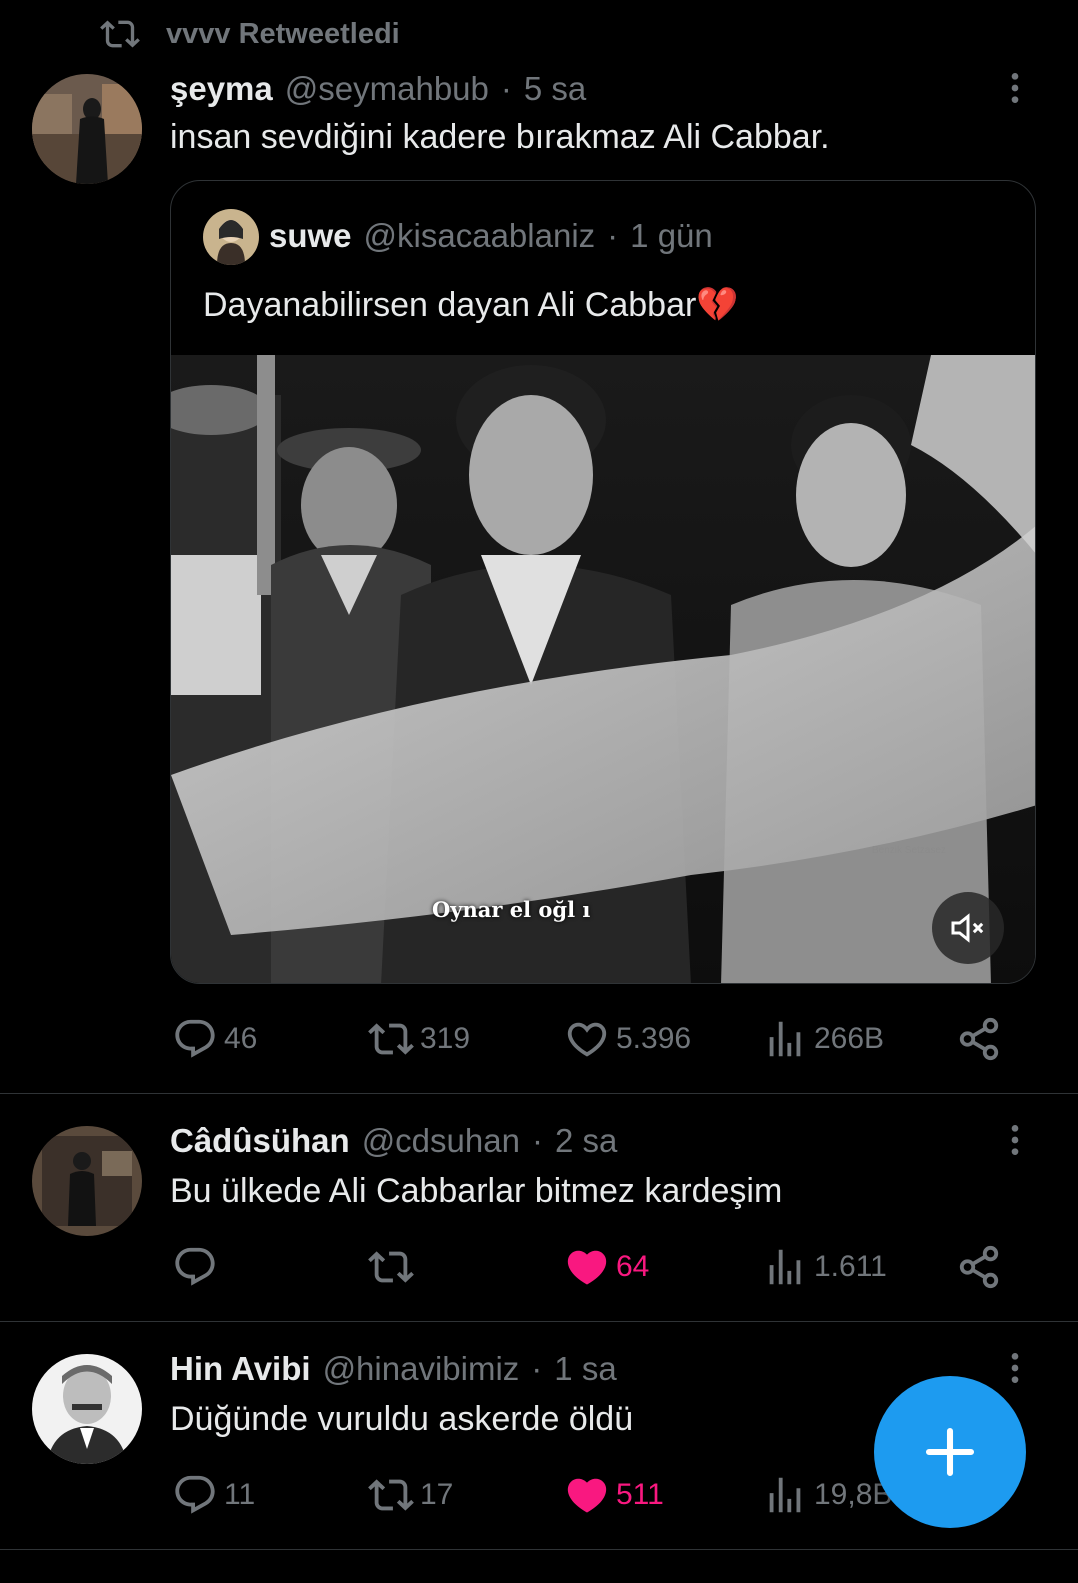 This screenshot has width=1078, height=1583. I want to click on quote-avatar, so click(231, 237).